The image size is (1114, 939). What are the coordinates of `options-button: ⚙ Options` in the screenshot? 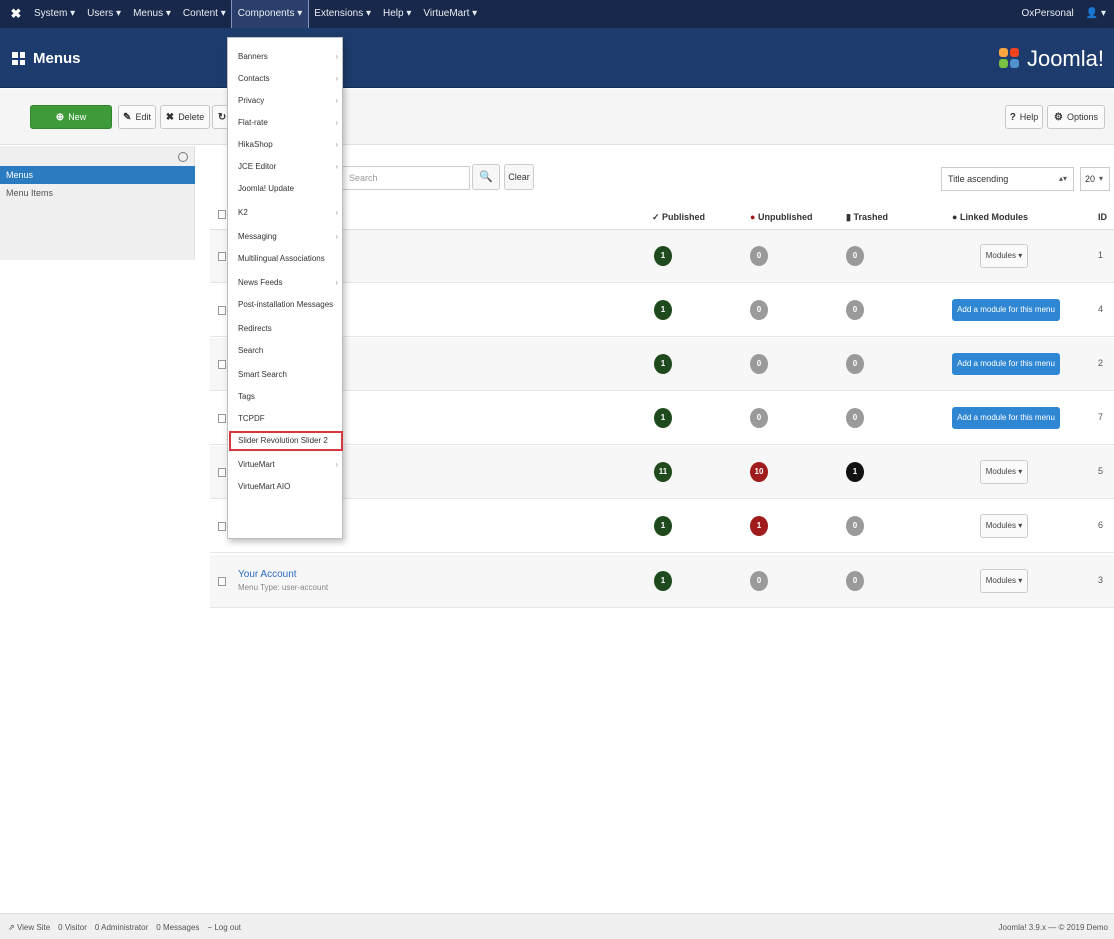 It's located at (1076, 117).